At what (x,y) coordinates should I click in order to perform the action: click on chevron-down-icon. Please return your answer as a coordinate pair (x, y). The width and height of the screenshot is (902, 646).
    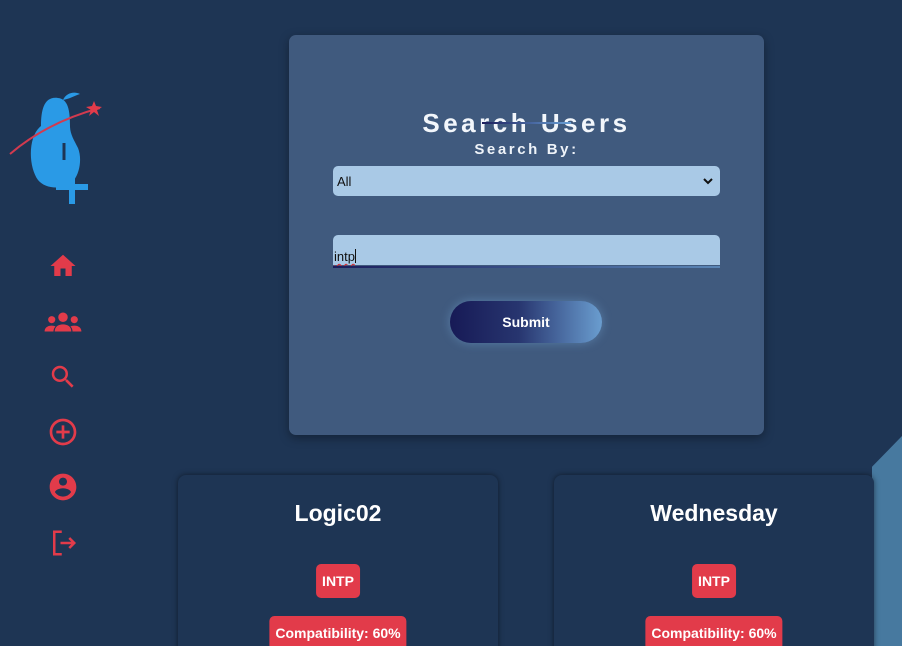
    Looking at the image, I should click on (708, 181).